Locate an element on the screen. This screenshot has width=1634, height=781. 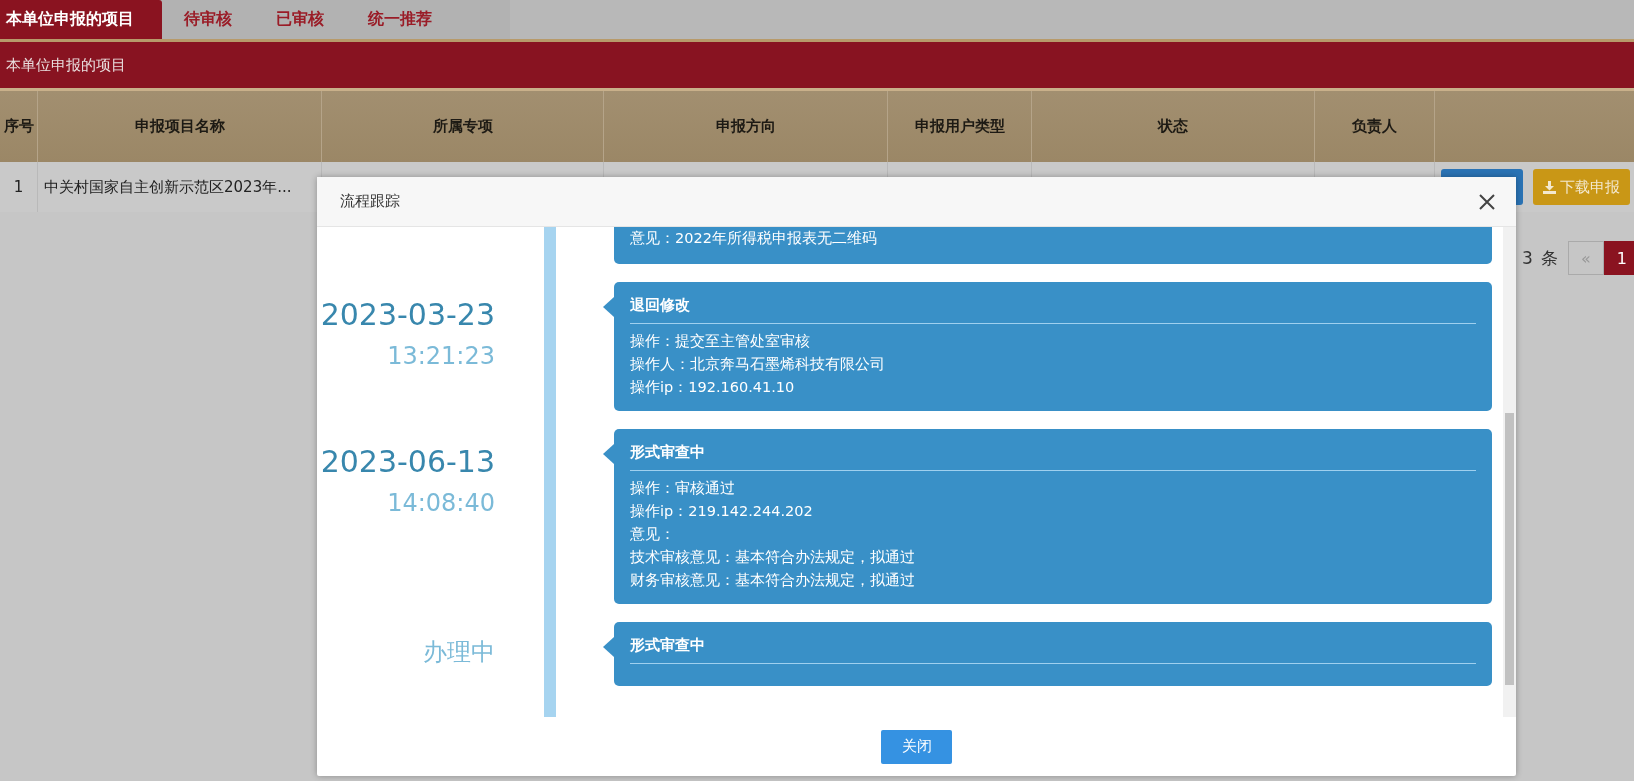
section-title: 本单位申报的项目 is located at coordinates (66, 65).